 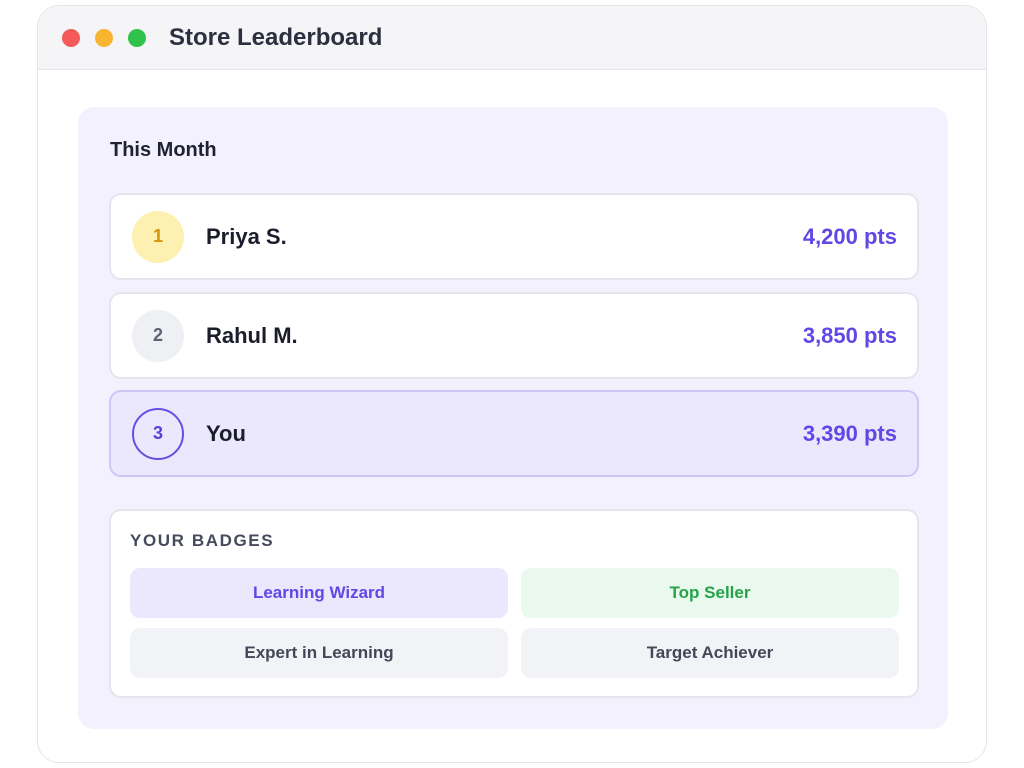 What do you see at coordinates (137, 37) in the screenshot?
I see `maximize-window-button` at bounding box center [137, 37].